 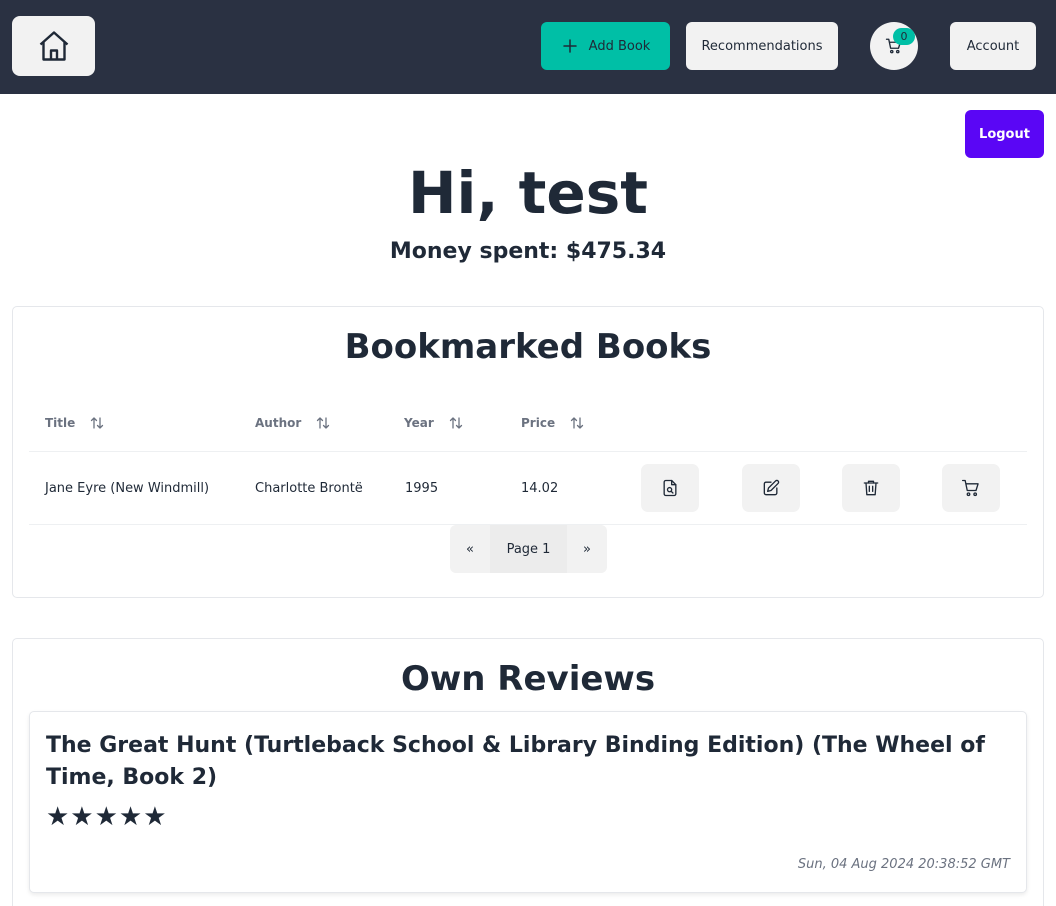 I want to click on table-divider, so click(x=528, y=451).